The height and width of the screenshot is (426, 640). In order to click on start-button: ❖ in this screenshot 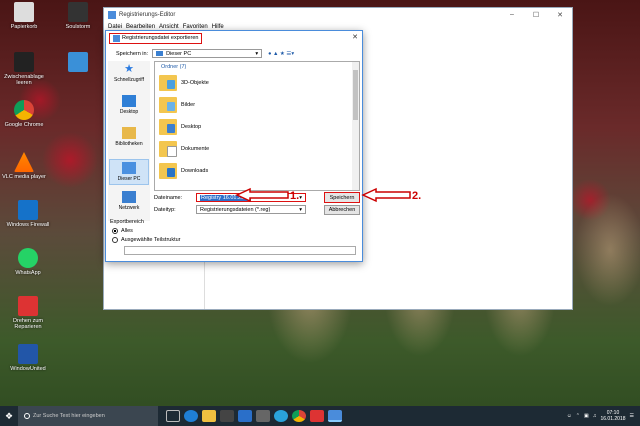, I will do `click(9, 416)`.